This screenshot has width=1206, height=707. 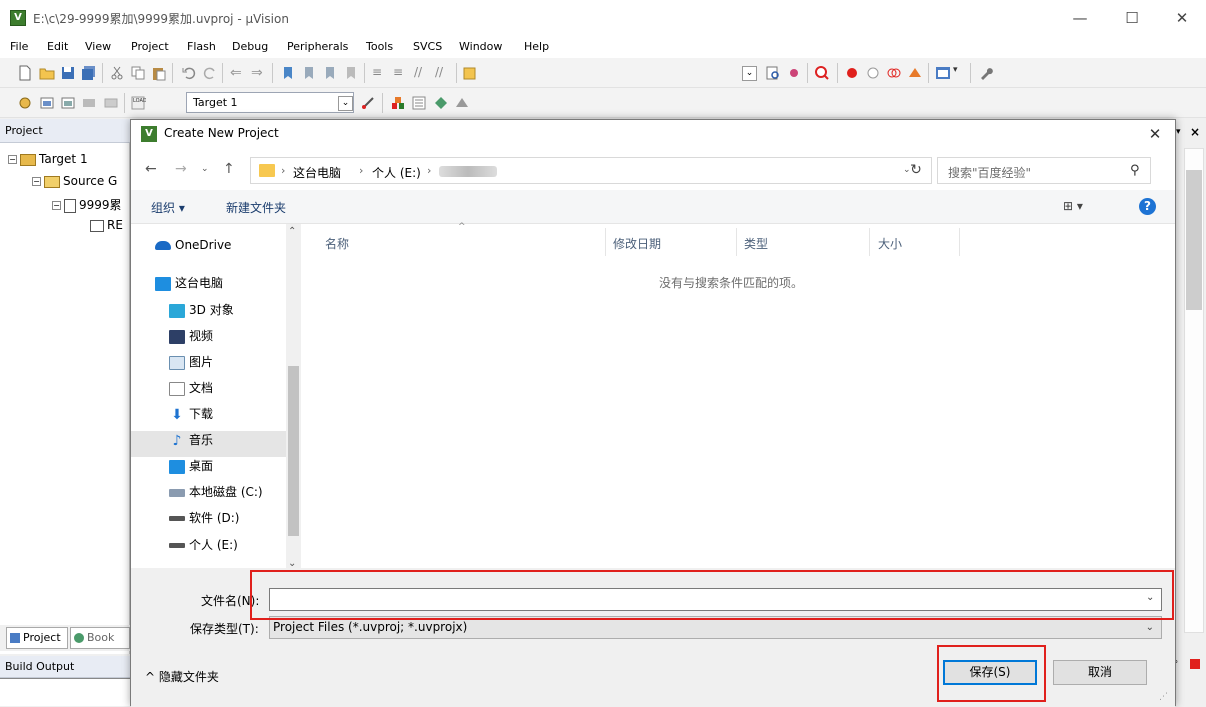 What do you see at coordinates (47, 103) in the screenshot?
I see `build-icon` at bounding box center [47, 103].